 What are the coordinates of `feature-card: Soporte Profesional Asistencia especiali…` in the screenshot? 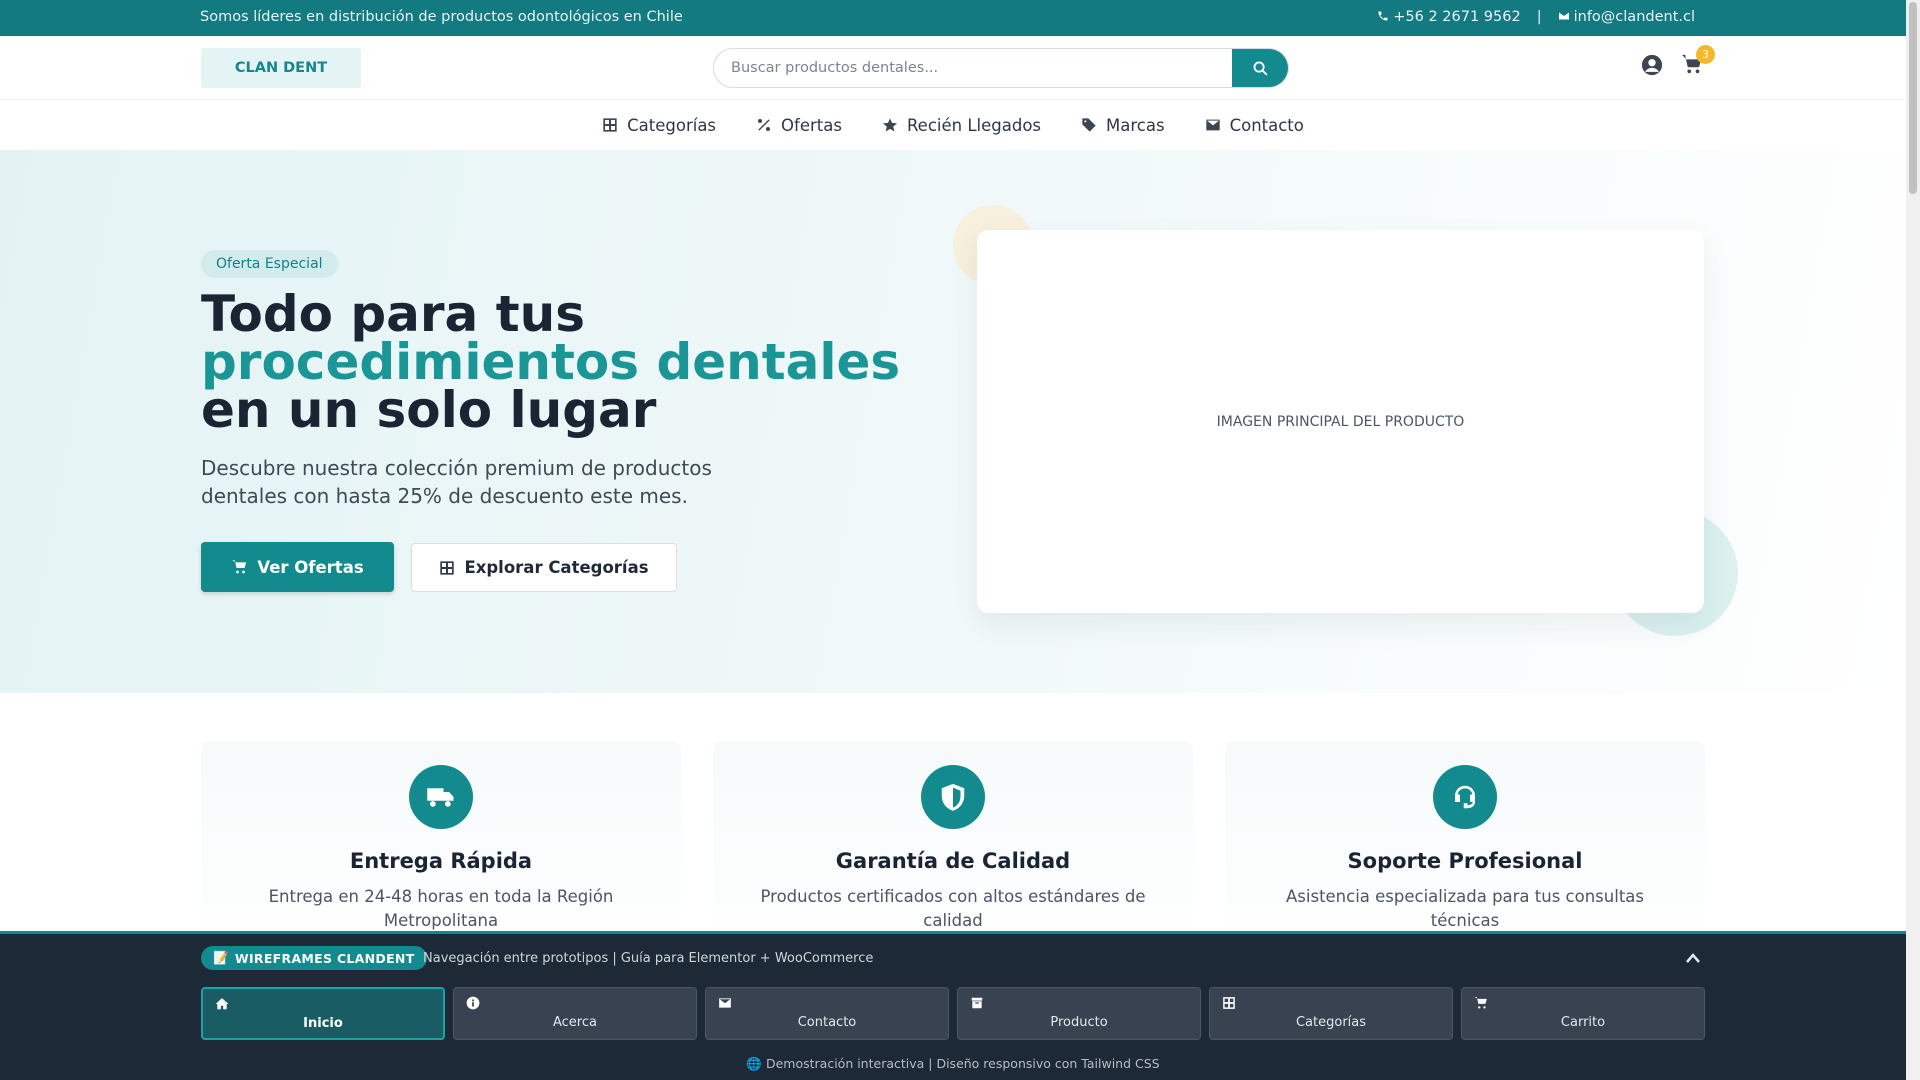 It's located at (1465, 851).